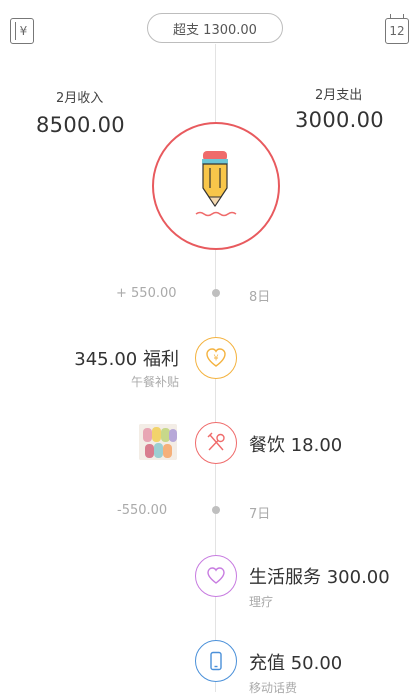 Image resolution: width=419 pixels, height=696 pixels. Describe the element at coordinates (126, 359) in the screenshot. I see `entry-title: 345.00 福利` at that location.